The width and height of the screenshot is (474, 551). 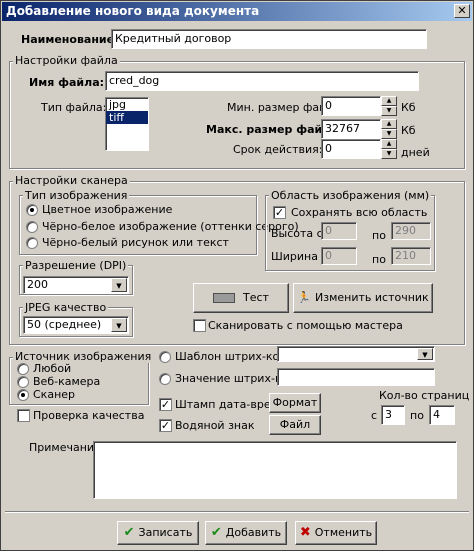 I want to click on min-size-spinner: ▲ ▼, so click(x=389, y=106).